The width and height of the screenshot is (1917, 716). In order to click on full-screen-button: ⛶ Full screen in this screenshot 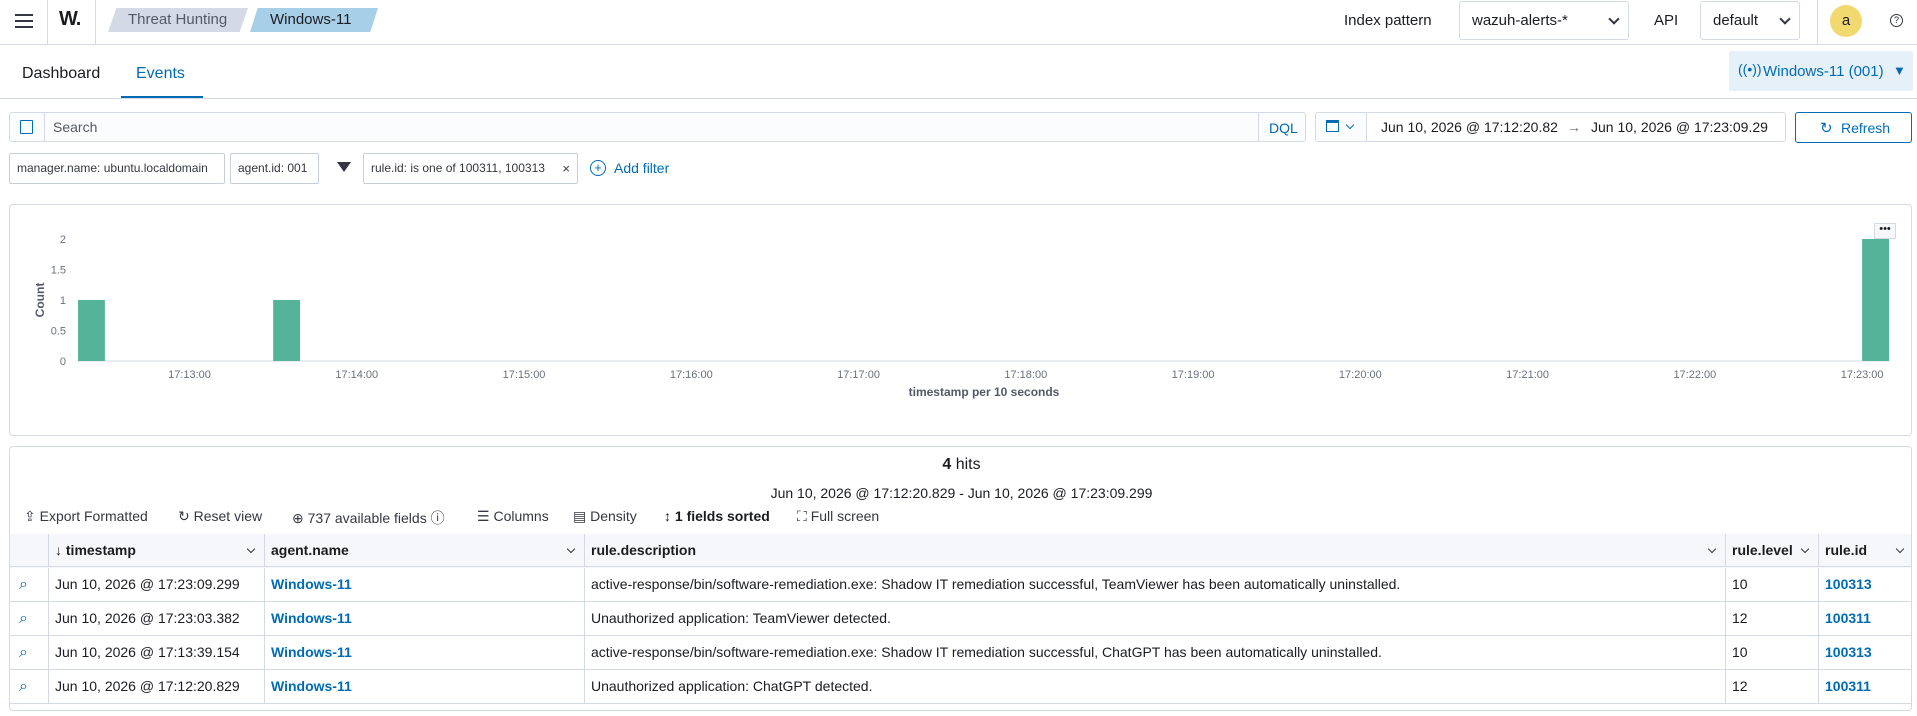, I will do `click(838, 516)`.